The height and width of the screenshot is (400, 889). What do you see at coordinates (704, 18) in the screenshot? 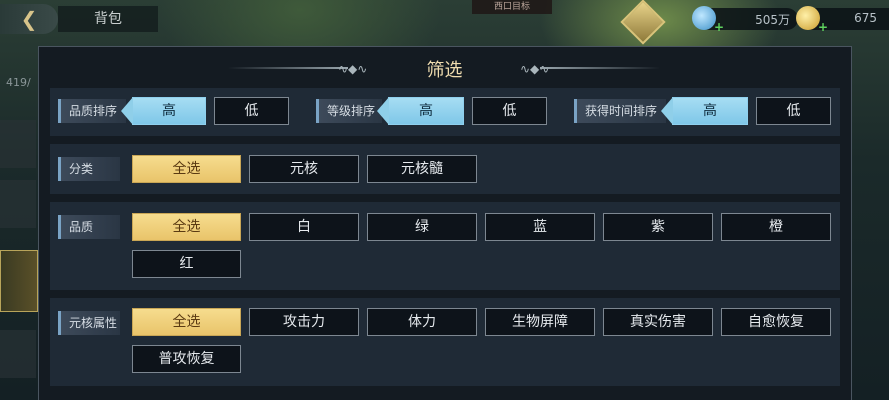
I see `gem-icon` at bounding box center [704, 18].